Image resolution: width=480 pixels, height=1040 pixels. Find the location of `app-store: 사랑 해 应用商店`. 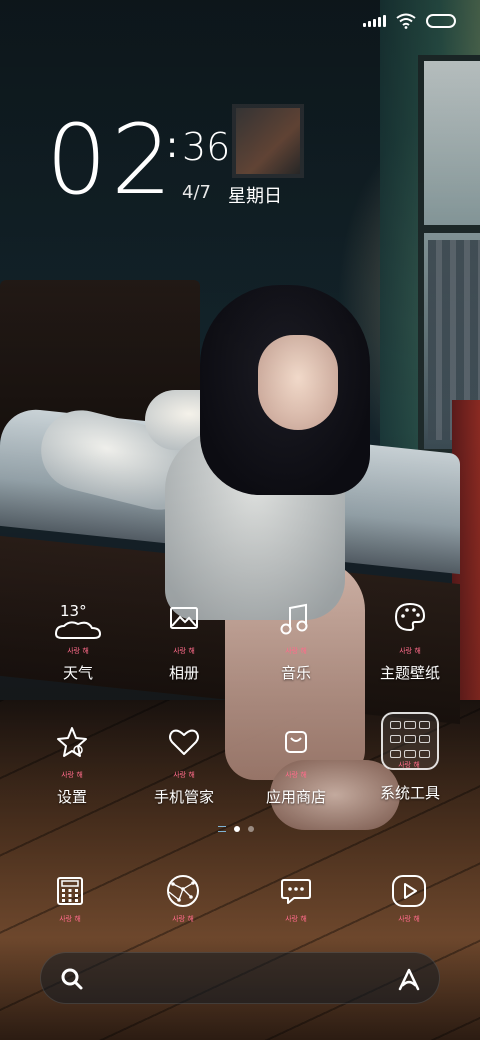

app-store: 사랑 해 应用商店 is located at coordinates (296, 764).